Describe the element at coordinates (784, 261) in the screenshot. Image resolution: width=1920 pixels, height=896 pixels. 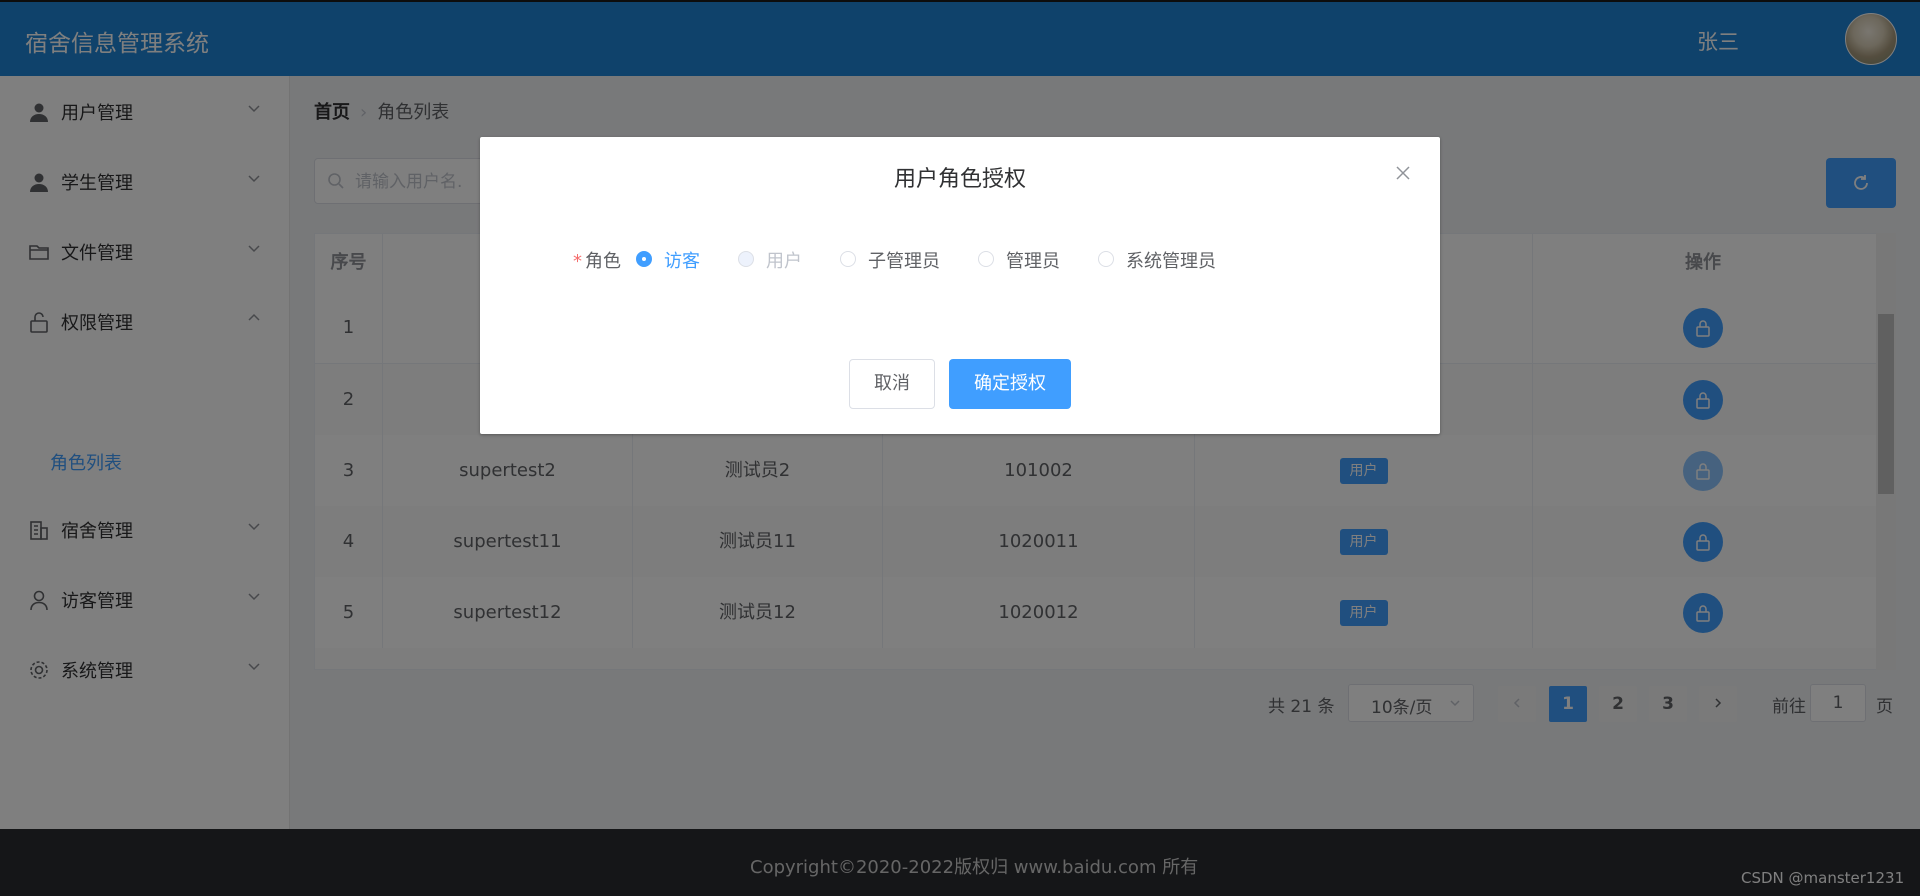
I see `radio-label: 用户` at that location.